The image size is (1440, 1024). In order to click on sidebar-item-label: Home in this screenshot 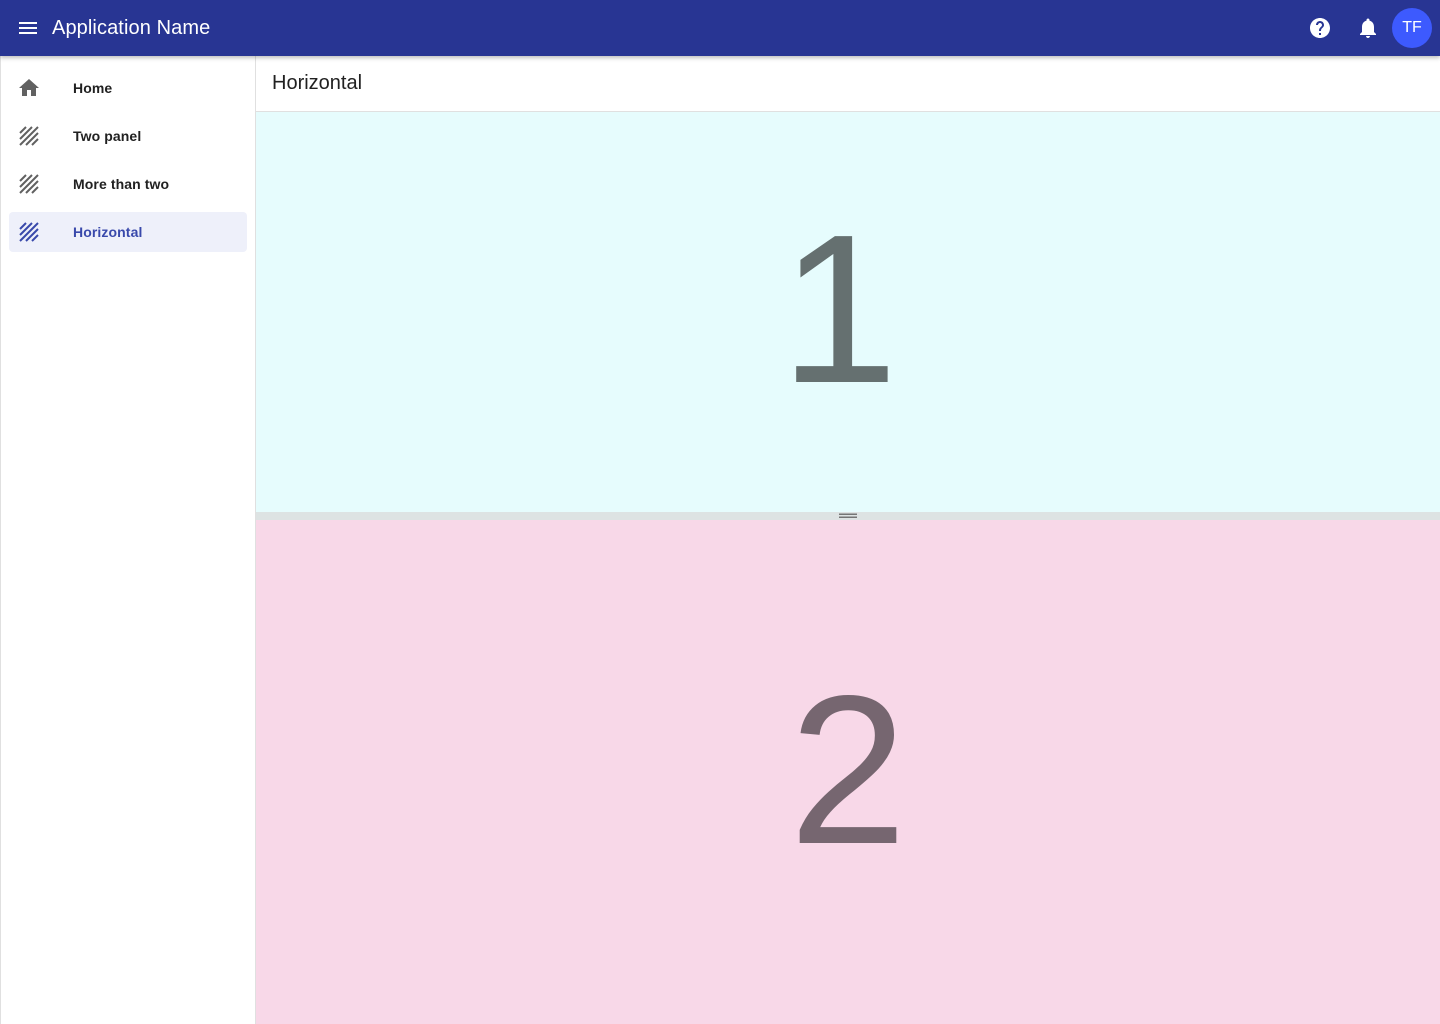, I will do `click(93, 88)`.